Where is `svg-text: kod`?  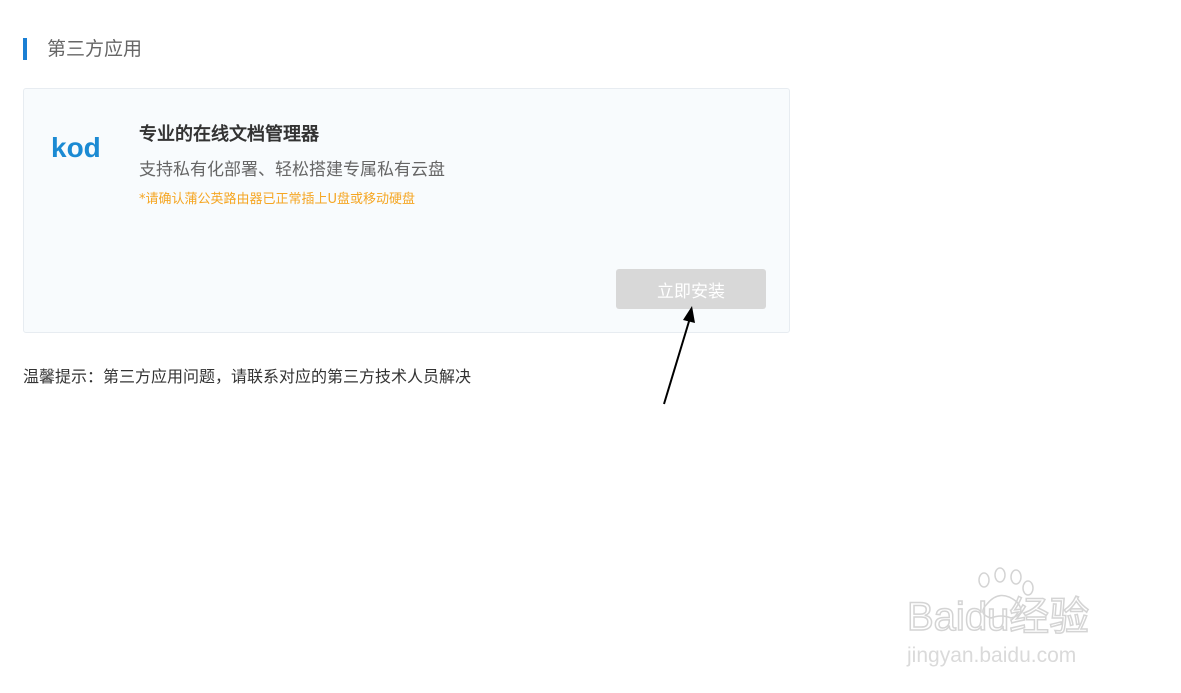
svg-text: kod is located at coordinates (76, 148).